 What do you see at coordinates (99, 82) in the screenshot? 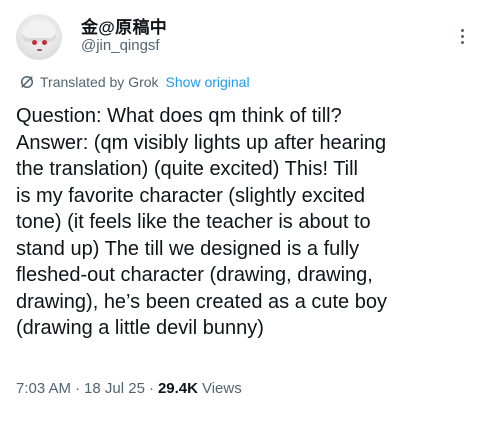
I see `translated-by-label: Translated by Grok` at bounding box center [99, 82].